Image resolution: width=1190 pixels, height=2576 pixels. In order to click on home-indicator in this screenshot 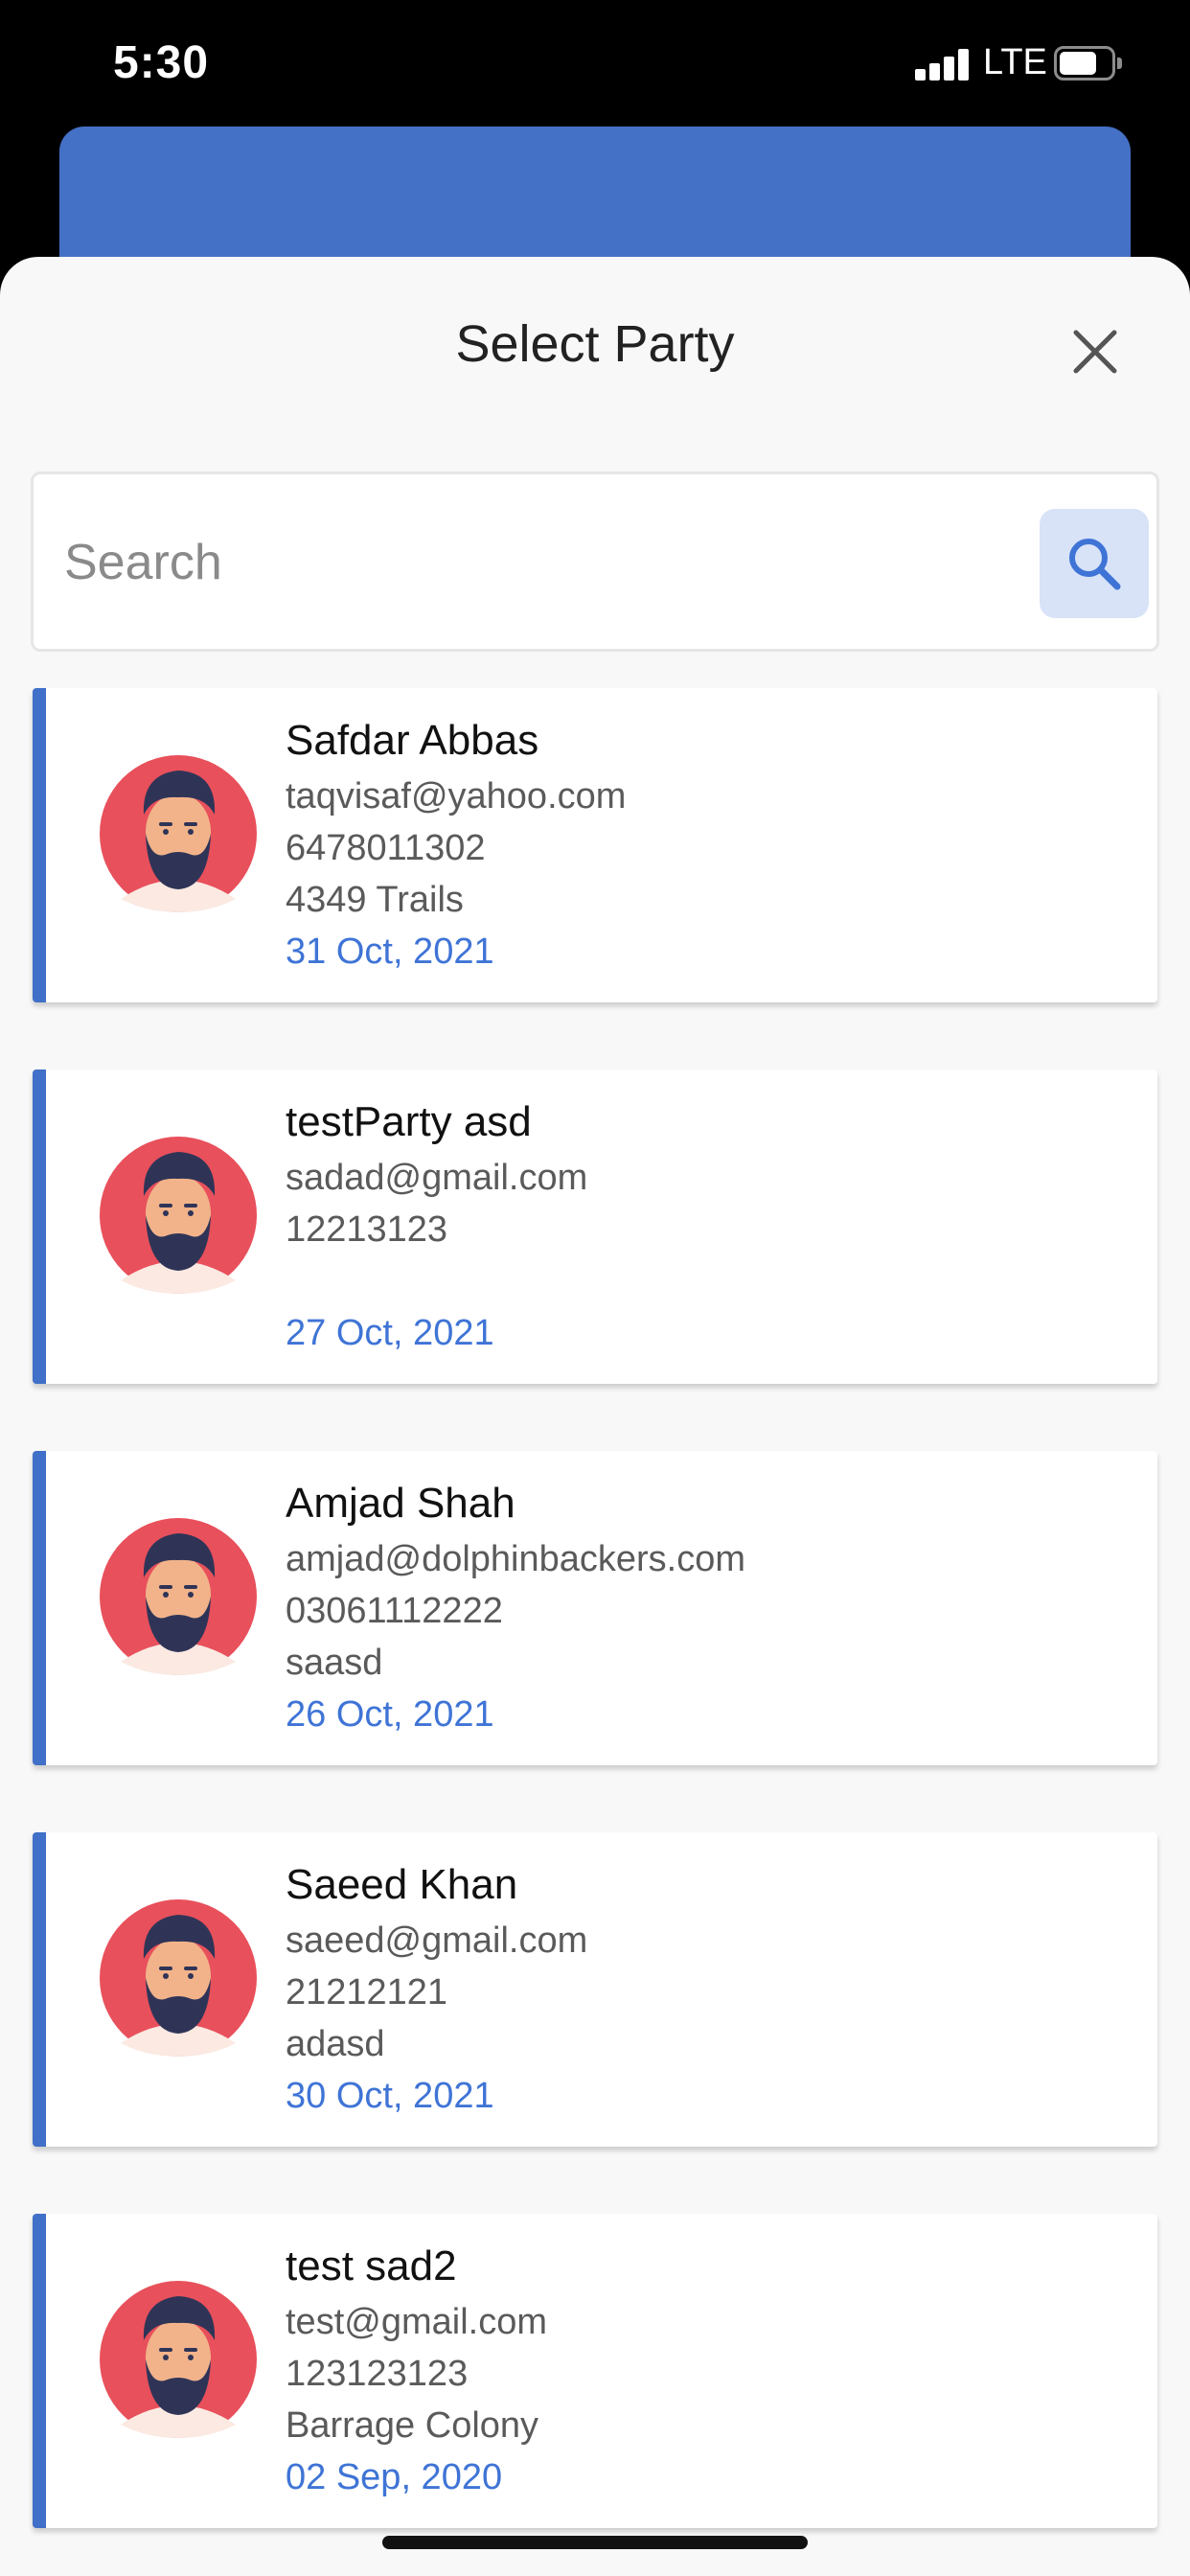, I will do `click(595, 2542)`.